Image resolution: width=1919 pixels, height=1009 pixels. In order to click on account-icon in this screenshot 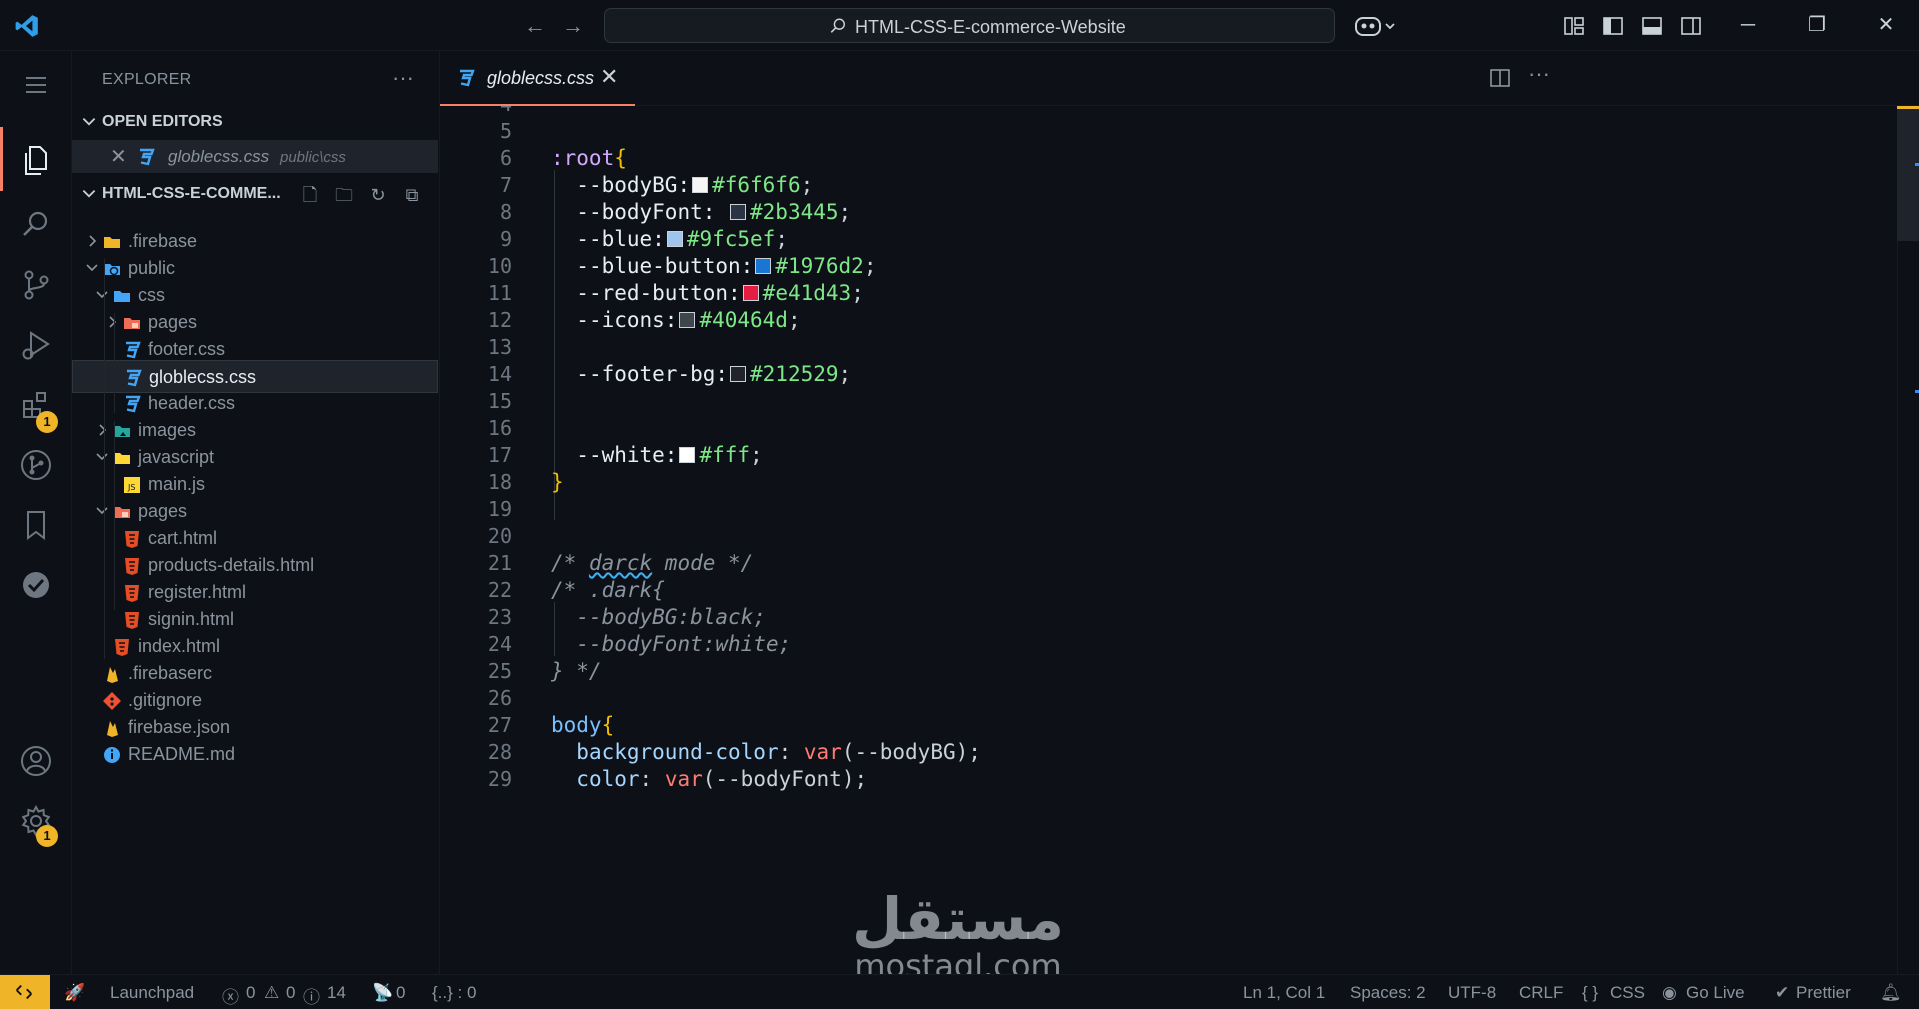, I will do `click(36, 761)`.